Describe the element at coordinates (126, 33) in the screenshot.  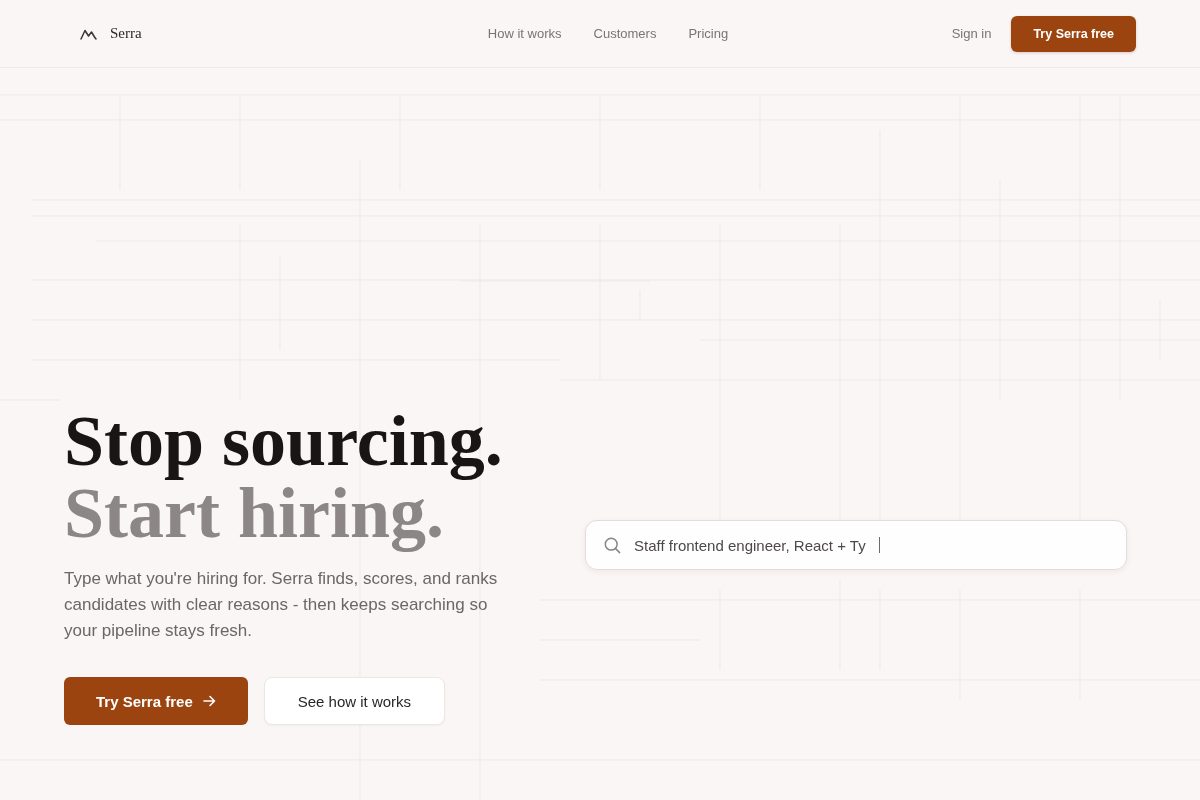
I see `brand-name: Serra` at that location.